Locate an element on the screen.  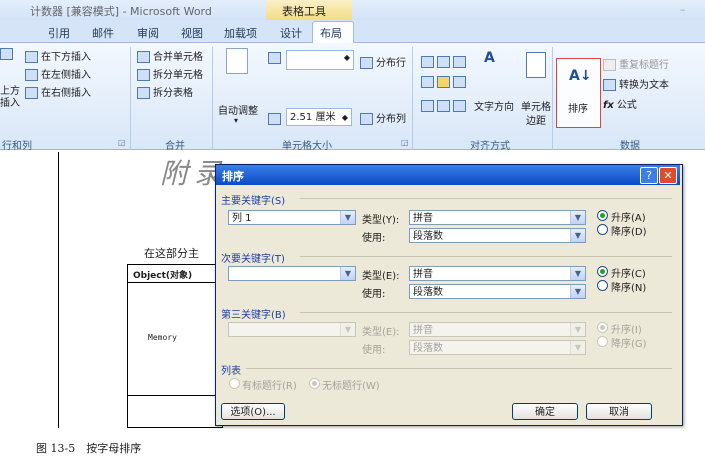
repeat-header-label: 重复标题行 is located at coordinates (644, 65).